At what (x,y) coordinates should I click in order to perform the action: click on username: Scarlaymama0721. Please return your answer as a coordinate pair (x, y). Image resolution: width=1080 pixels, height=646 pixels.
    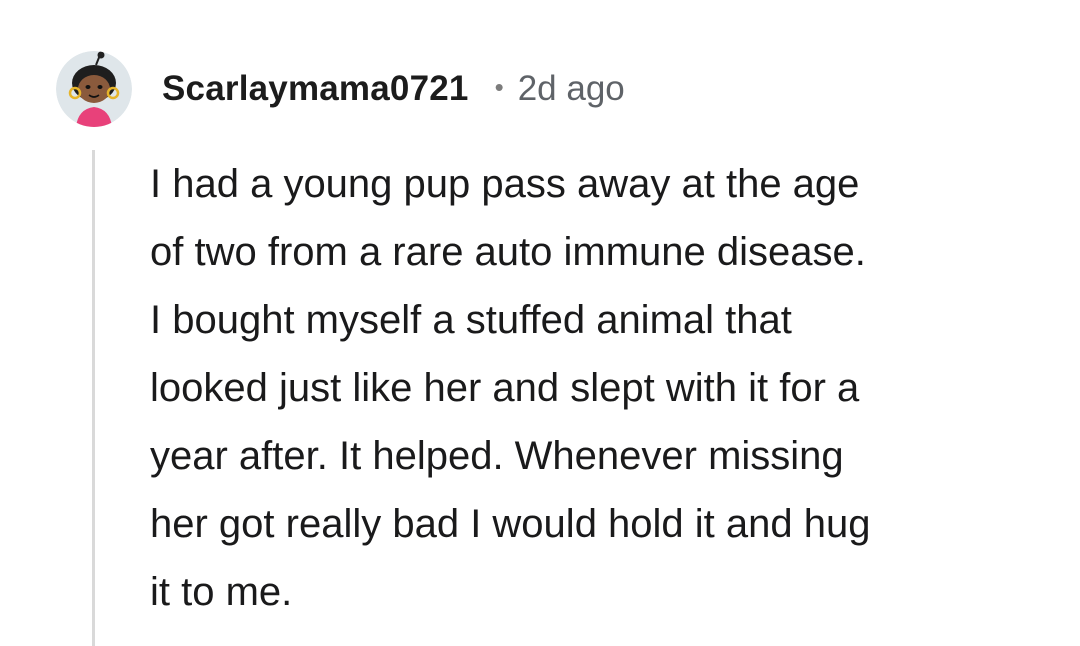
    Looking at the image, I should click on (315, 89).